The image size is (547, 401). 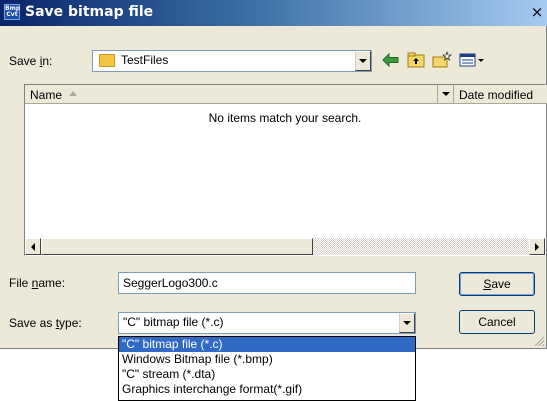 What do you see at coordinates (267, 374) in the screenshot?
I see `dropdown-option-c-stream: "C" stream (*.dta)` at bounding box center [267, 374].